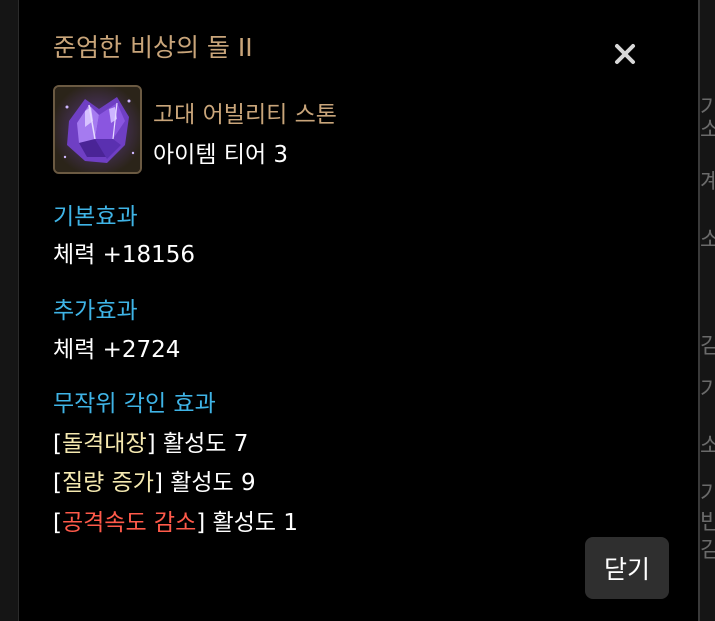 The width and height of the screenshot is (715, 621). I want to click on engraving-line: [공격속도 감소] 활성도 1, so click(175, 520).